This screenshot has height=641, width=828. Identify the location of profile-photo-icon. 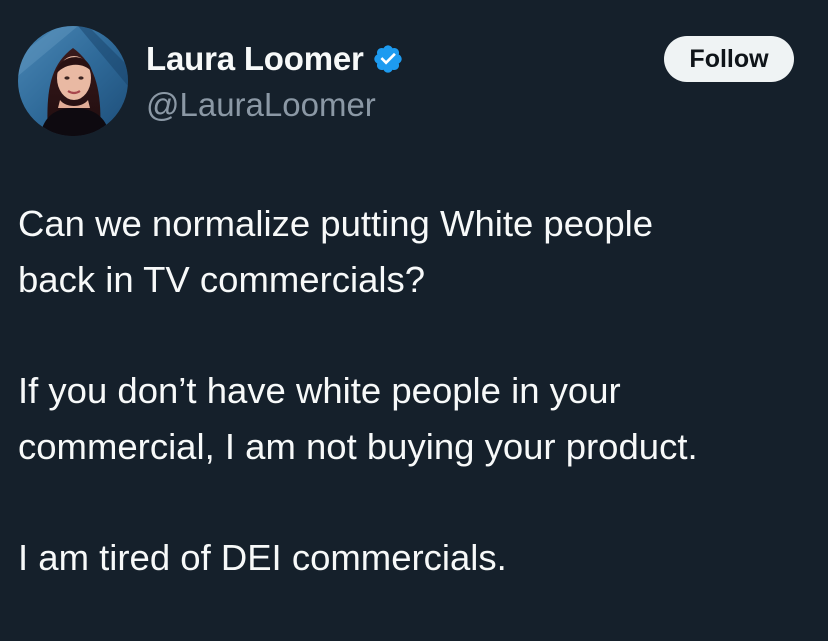
(73, 81).